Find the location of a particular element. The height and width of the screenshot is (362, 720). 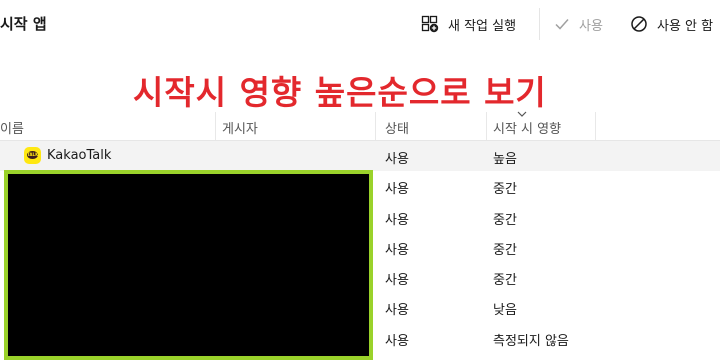

impact-cell: 측정되지 않음 is located at coordinates (531, 341).